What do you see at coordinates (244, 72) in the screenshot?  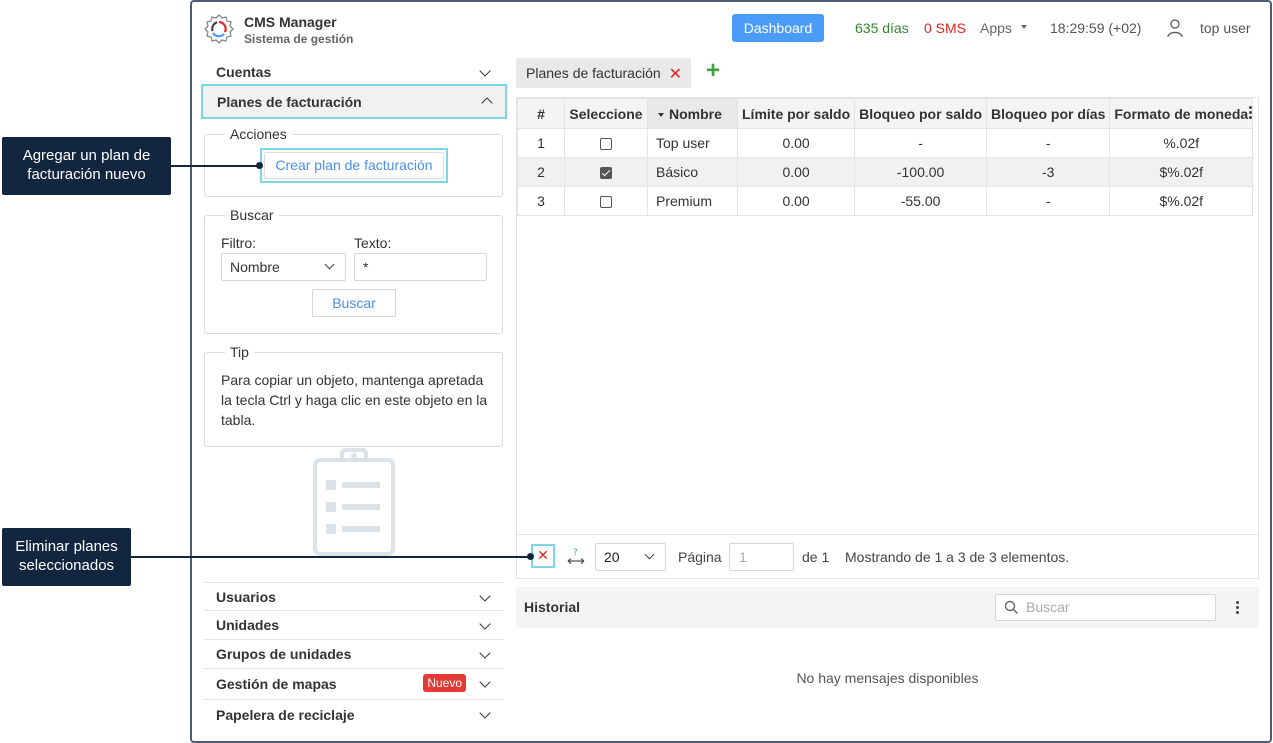 I see `sidebar-item-label: Cuentas` at bounding box center [244, 72].